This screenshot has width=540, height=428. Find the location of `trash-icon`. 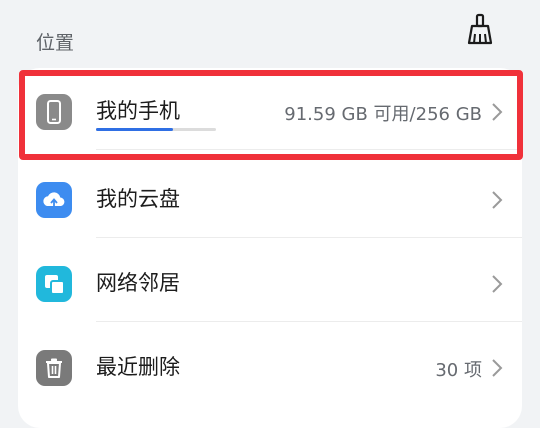

trash-icon is located at coordinates (54, 368).